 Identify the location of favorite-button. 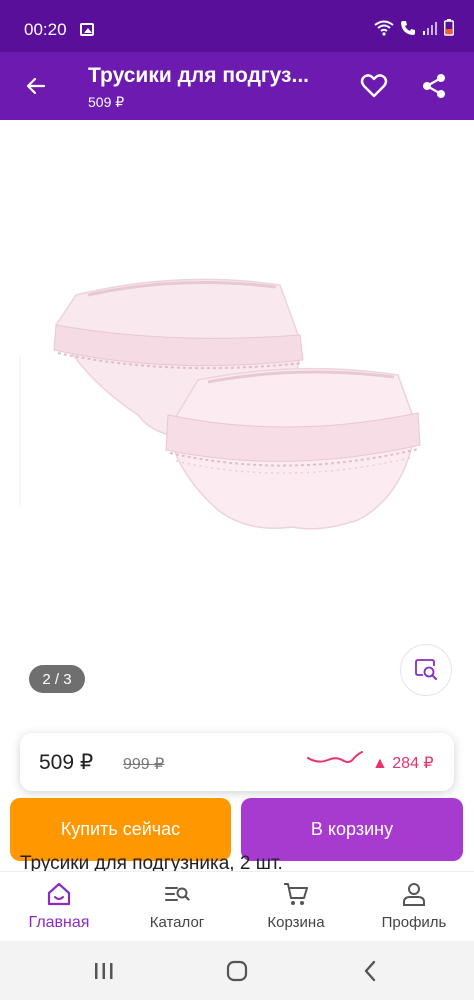
(374, 86).